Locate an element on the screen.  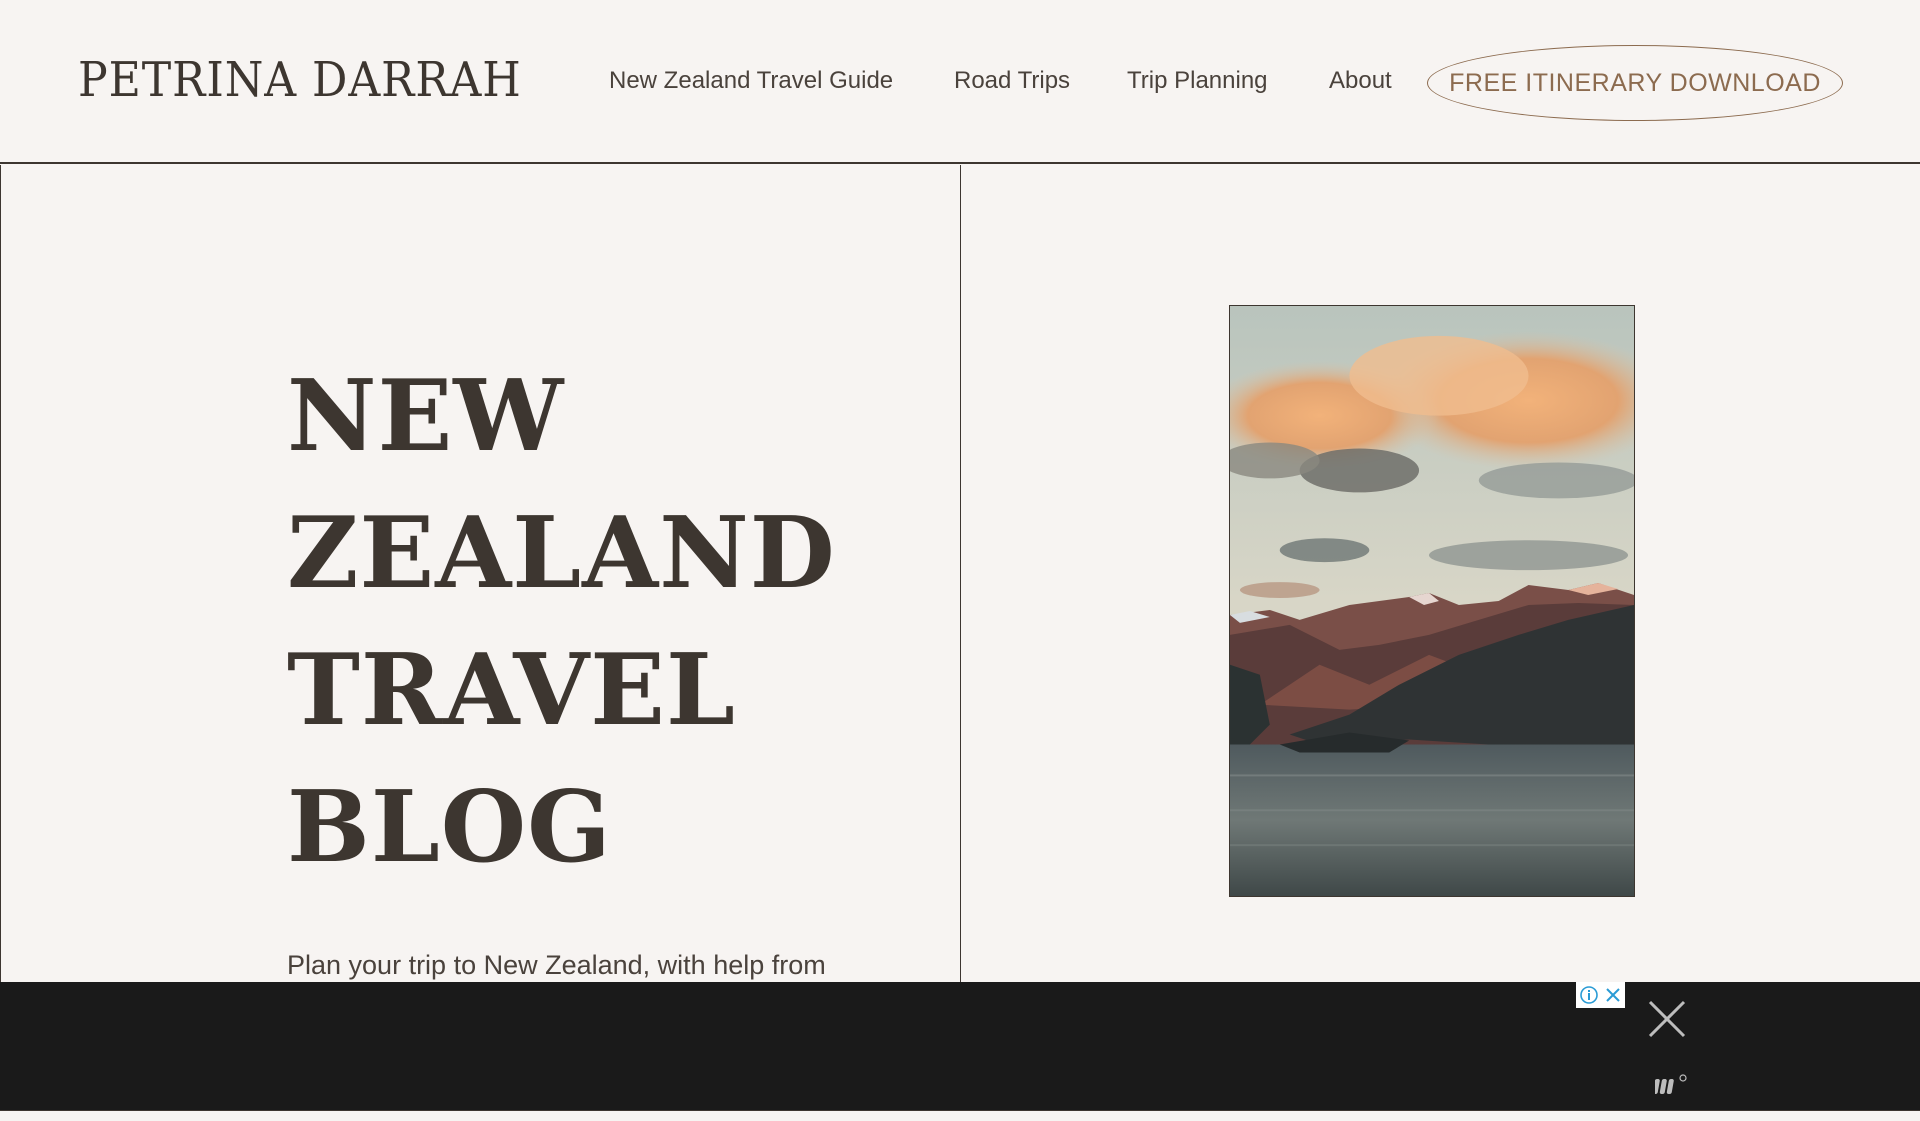
cta-label: FREE ITINERARY DOWNLOAD is located at coordinates (1635, 82).